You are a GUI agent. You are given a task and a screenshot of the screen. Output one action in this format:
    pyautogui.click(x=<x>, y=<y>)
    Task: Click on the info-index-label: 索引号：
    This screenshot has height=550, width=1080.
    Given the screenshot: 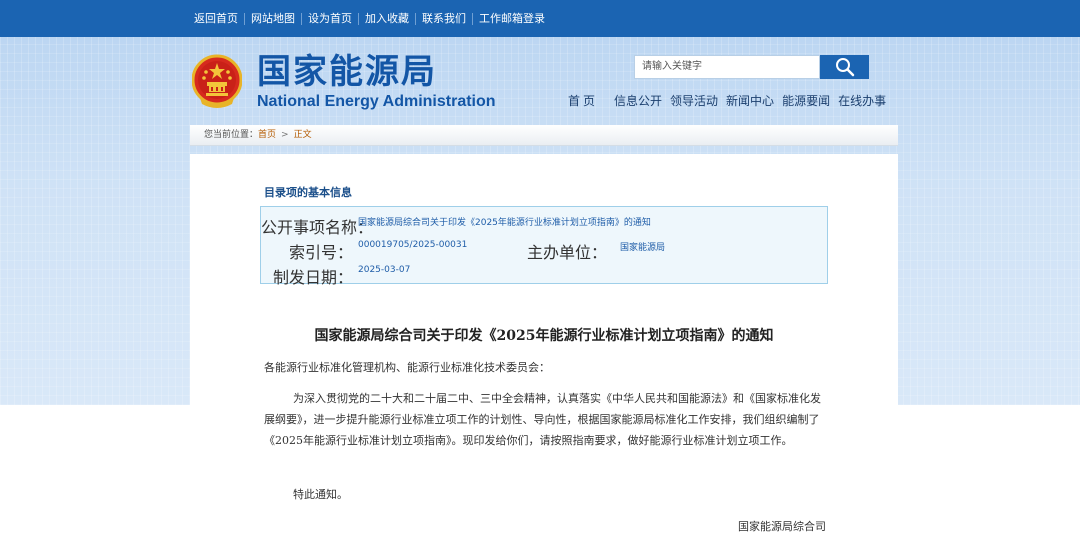 What is the action you would take?
    pyautogui.click(x=320, y=252)
    